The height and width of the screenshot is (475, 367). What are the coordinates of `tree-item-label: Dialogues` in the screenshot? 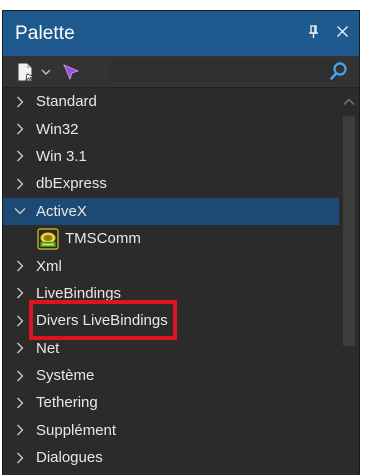 It's located at (69, 458).